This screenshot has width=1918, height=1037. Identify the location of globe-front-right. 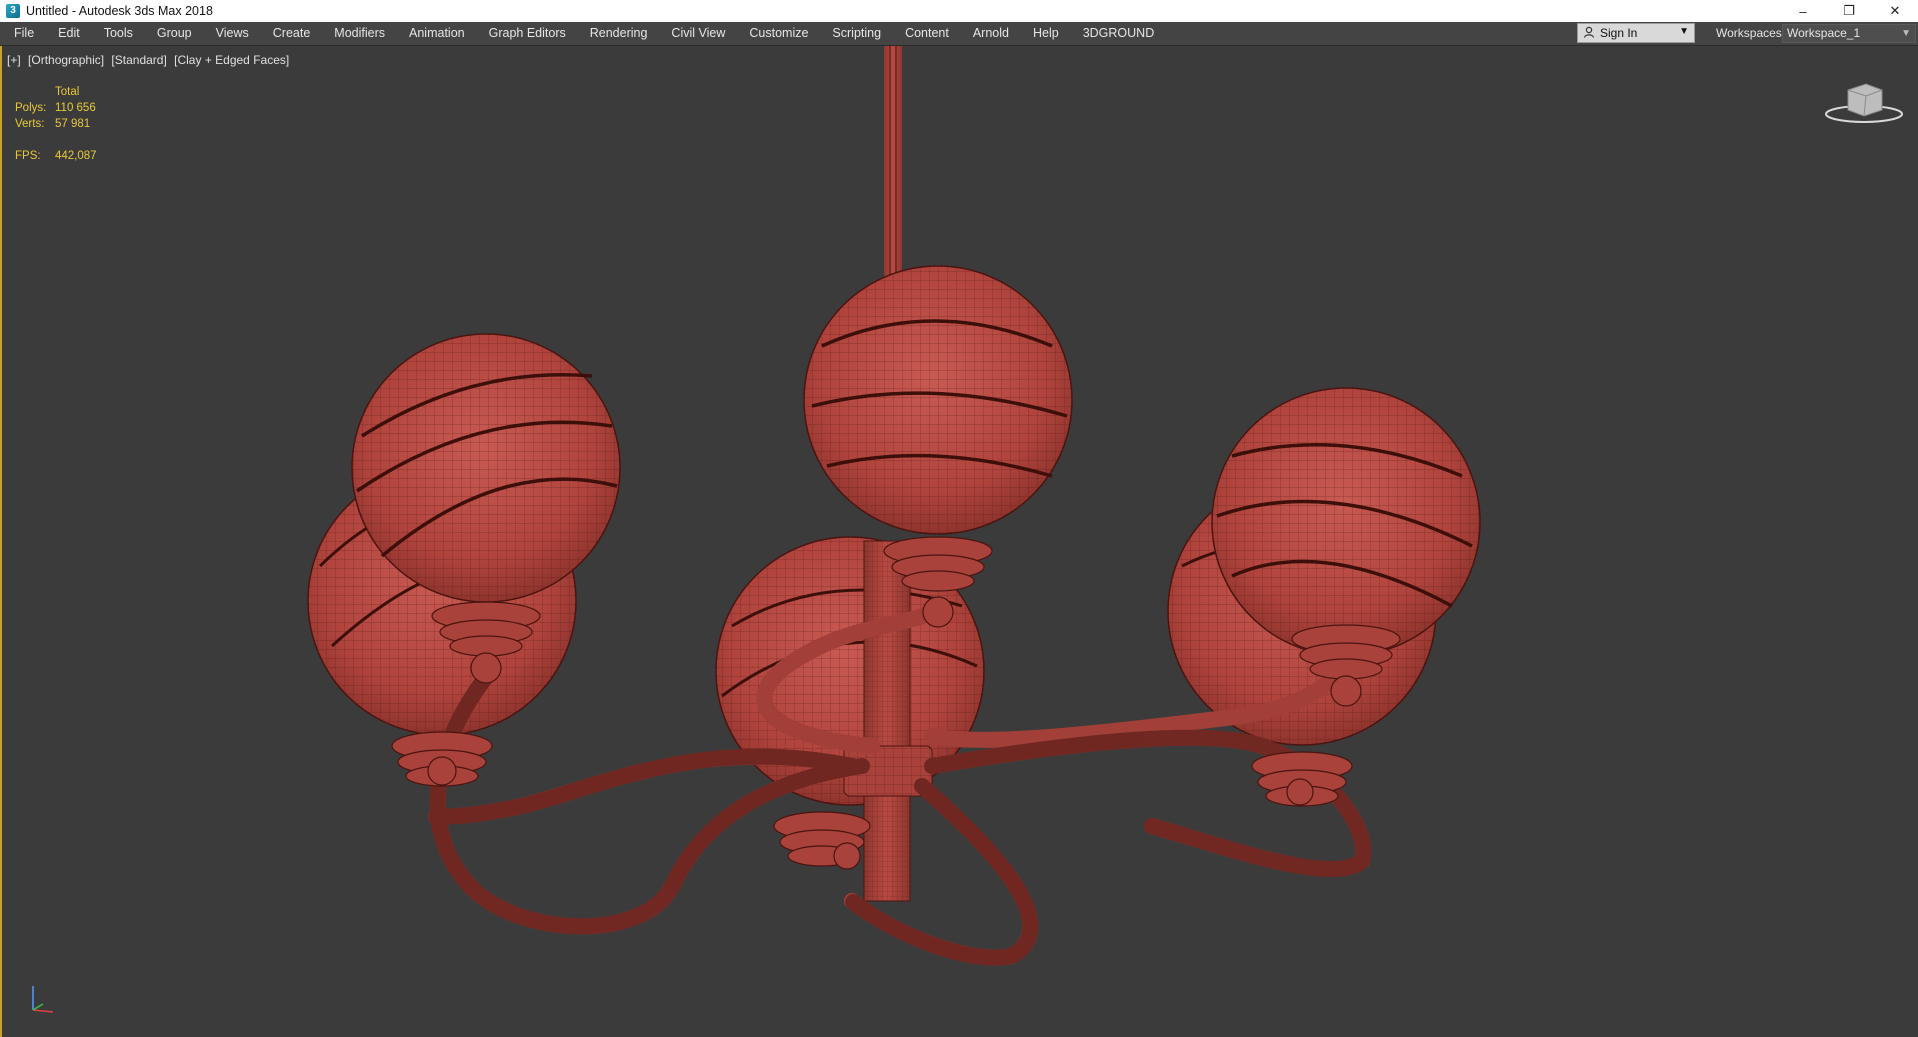
(1346, 522).